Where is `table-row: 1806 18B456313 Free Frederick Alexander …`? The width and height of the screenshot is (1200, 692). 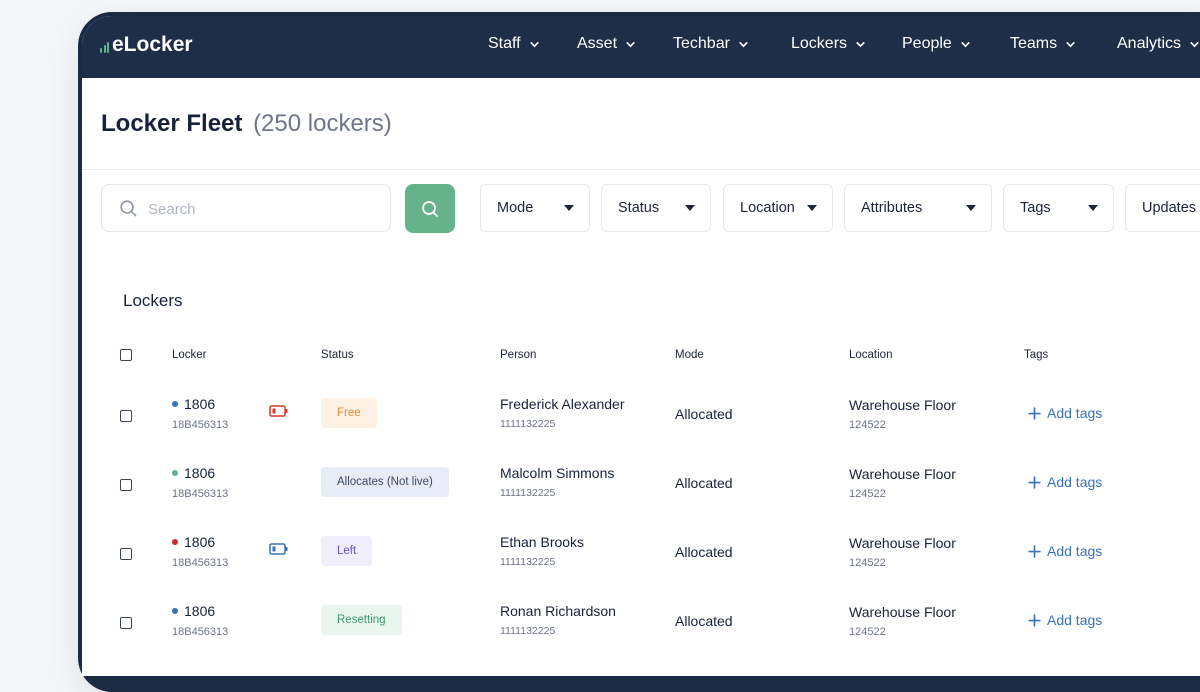
table-row: 1806 18B456313 Free Frederick Alexander … is located at coordinates (641, 430).